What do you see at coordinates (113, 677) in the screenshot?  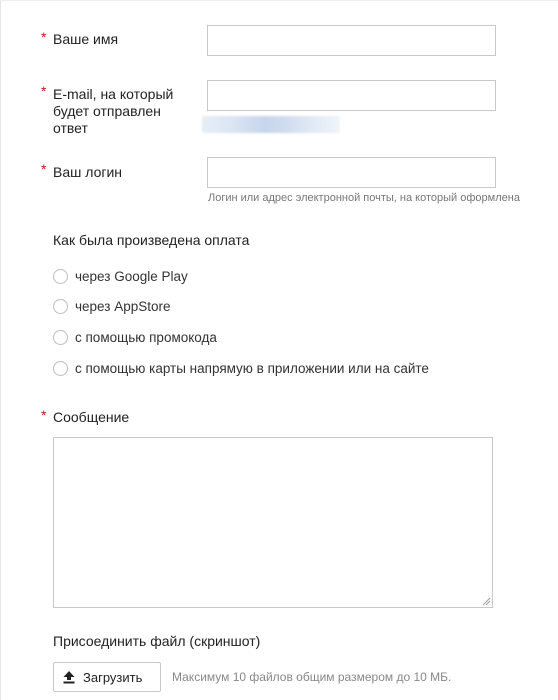 I see `upload-label: Загрузить` at bounding box center [113, 677].